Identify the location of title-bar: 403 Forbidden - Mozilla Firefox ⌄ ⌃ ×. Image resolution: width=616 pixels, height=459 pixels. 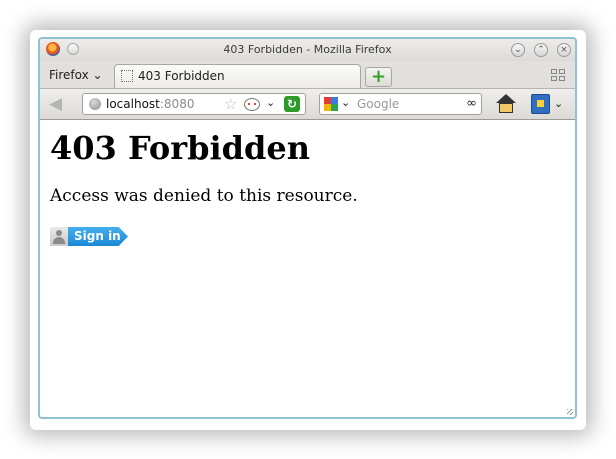
(307, 50).